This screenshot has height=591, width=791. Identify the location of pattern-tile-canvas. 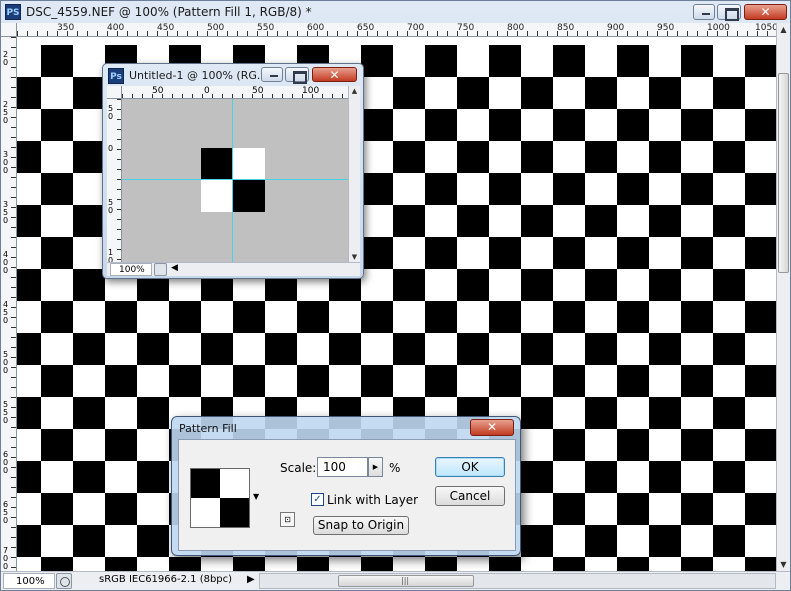
(235, 180).